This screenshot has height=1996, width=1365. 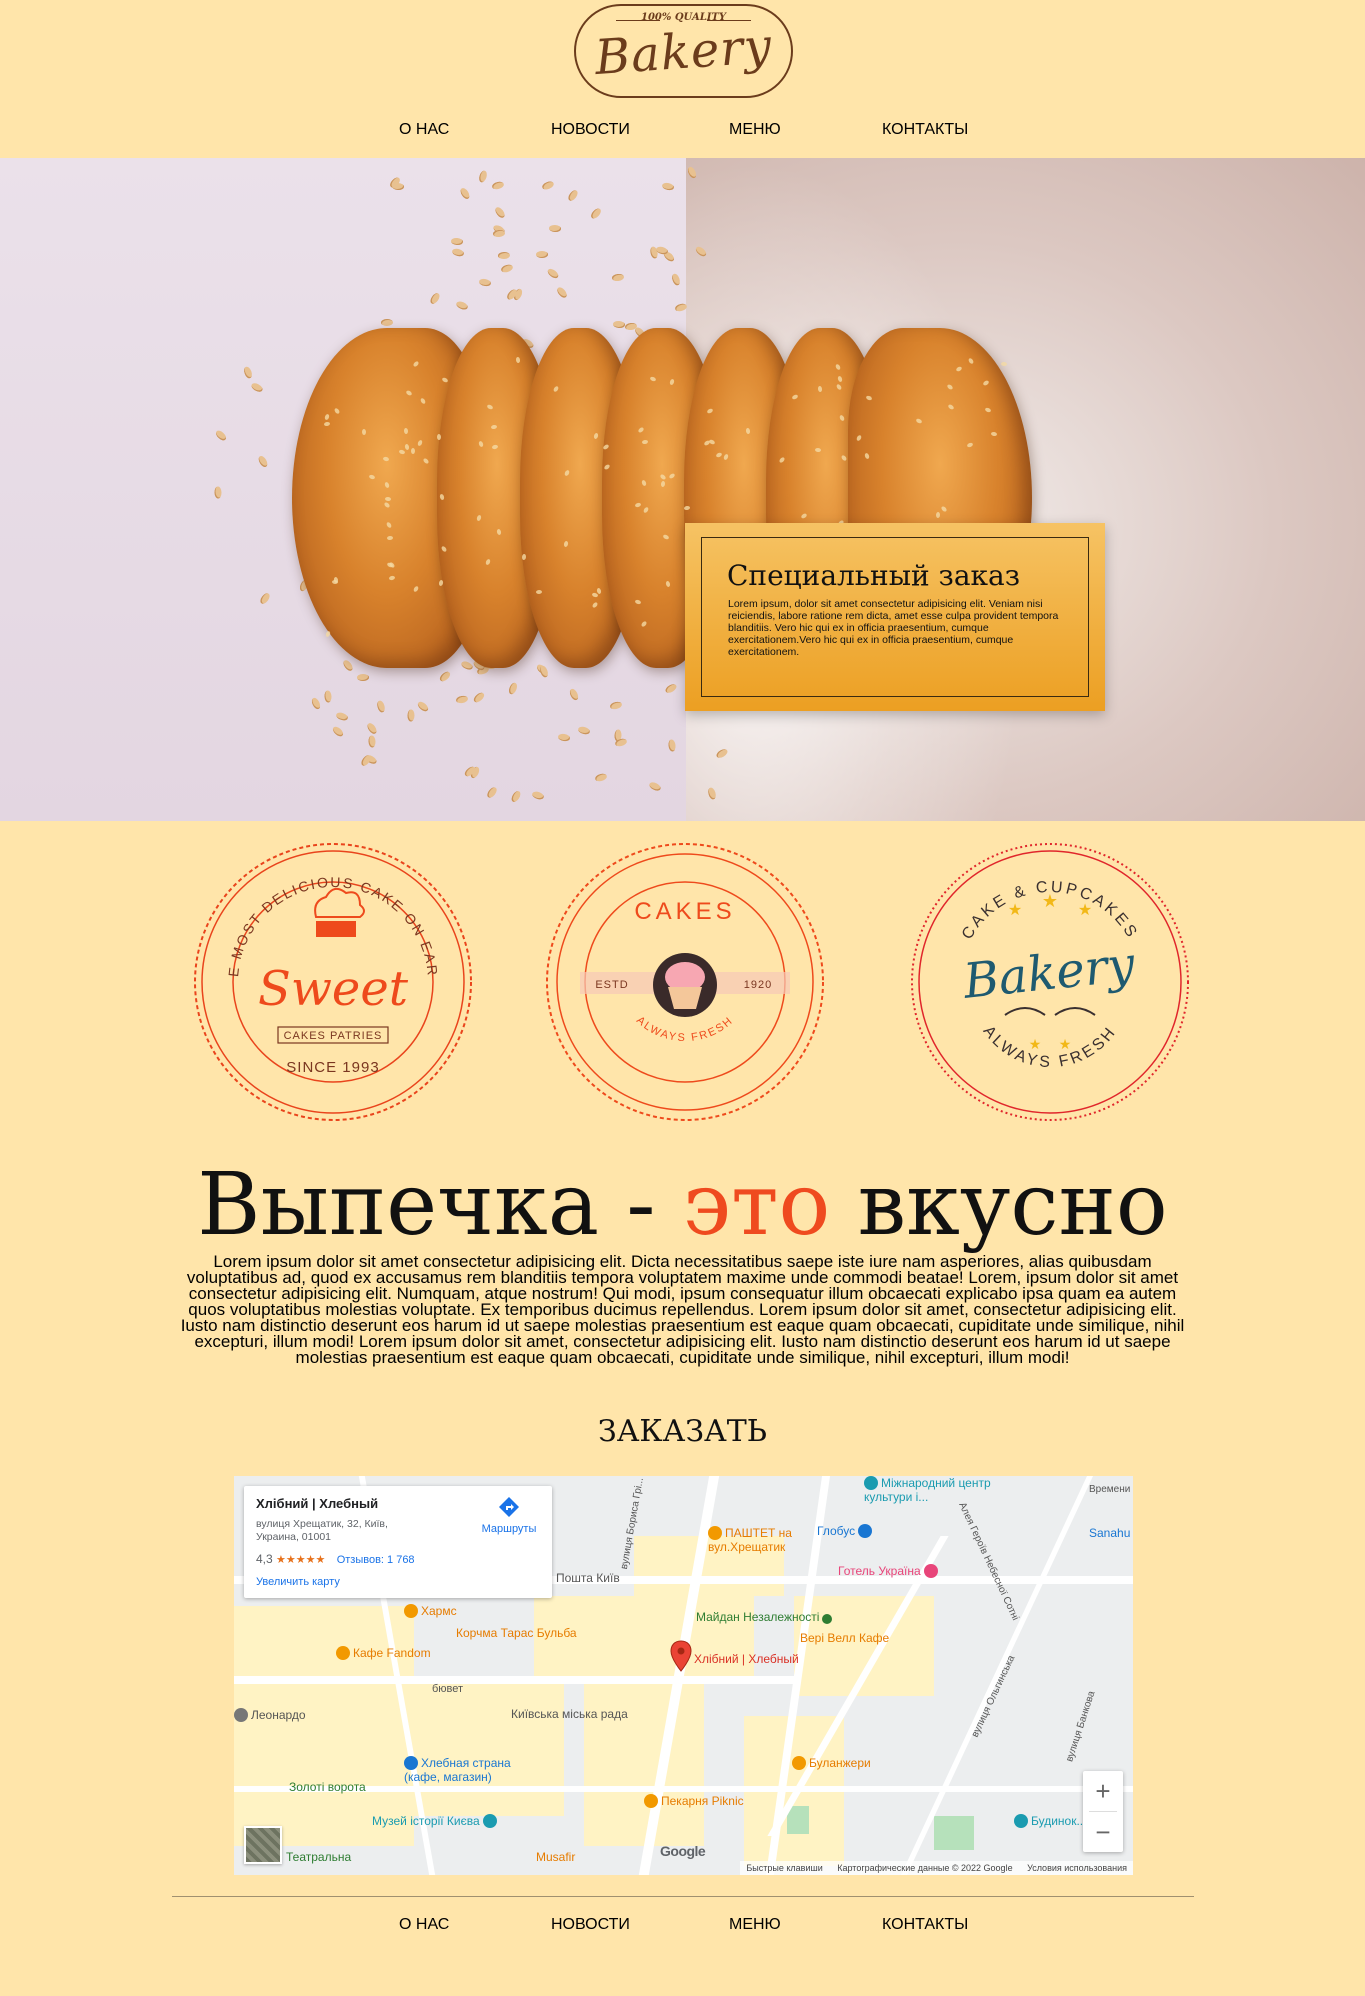 I want to click on directions-label: Маршруты, so click(x=509, y=1529).